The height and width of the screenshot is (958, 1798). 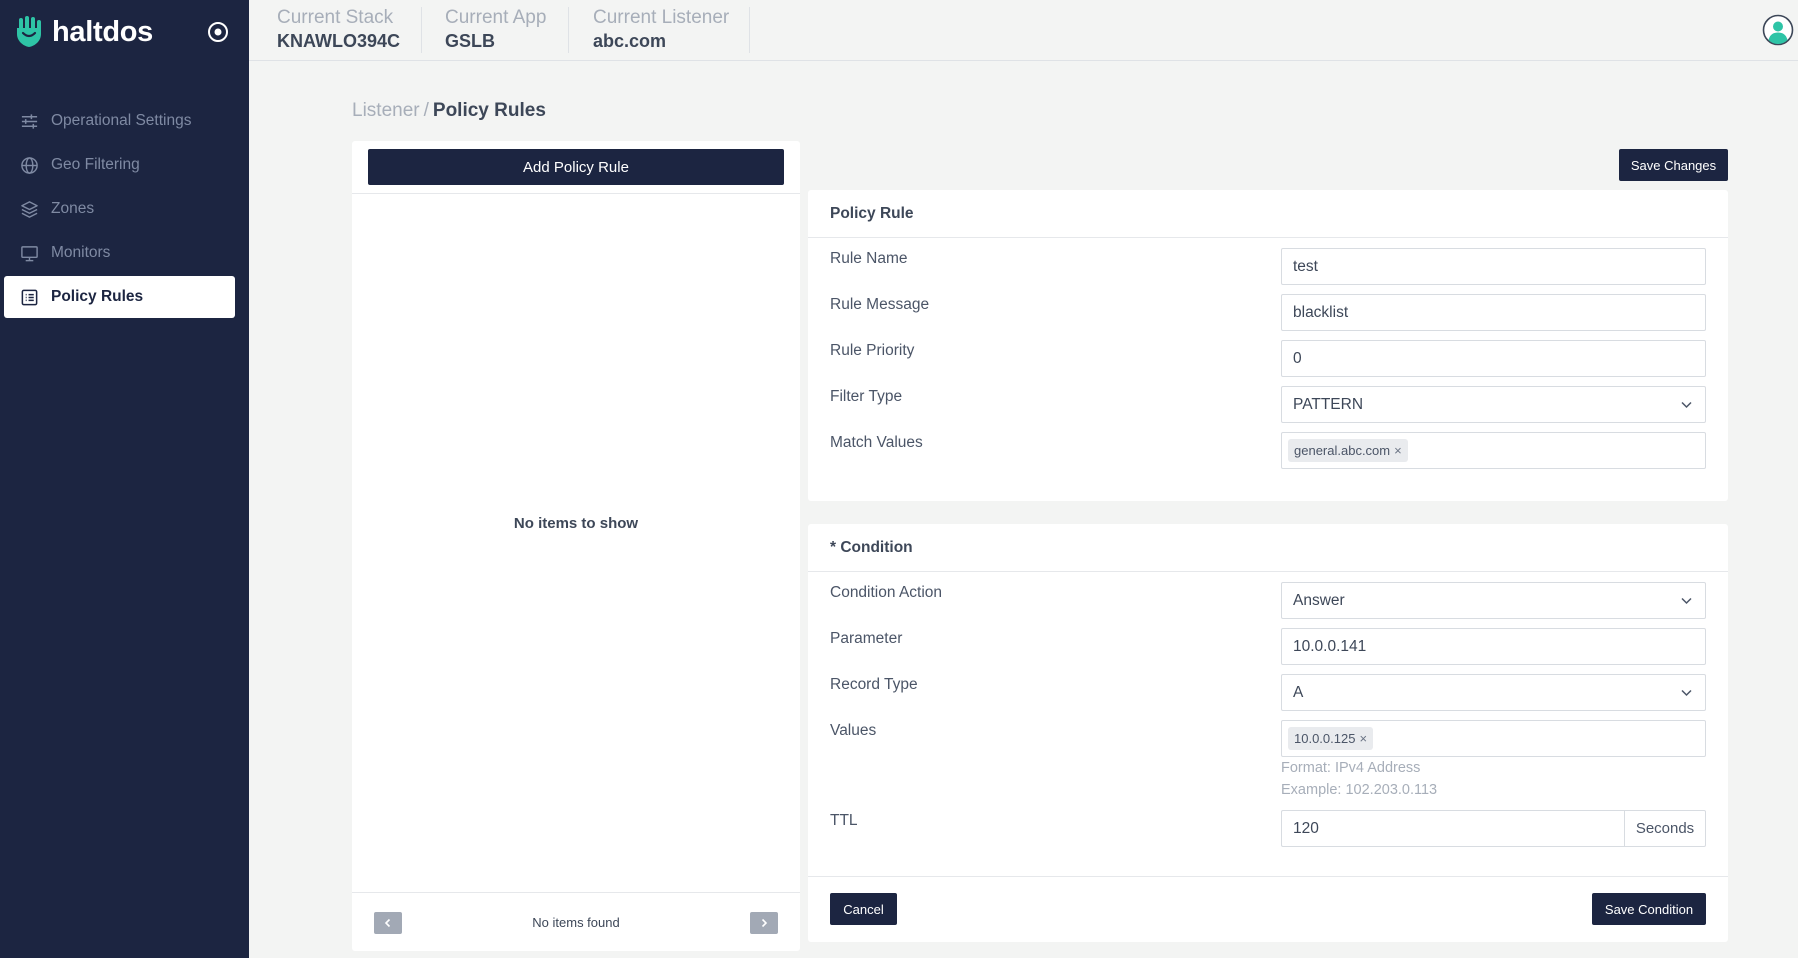 I want to click on page-title: Policy Rules, so click(x=489, y=110).